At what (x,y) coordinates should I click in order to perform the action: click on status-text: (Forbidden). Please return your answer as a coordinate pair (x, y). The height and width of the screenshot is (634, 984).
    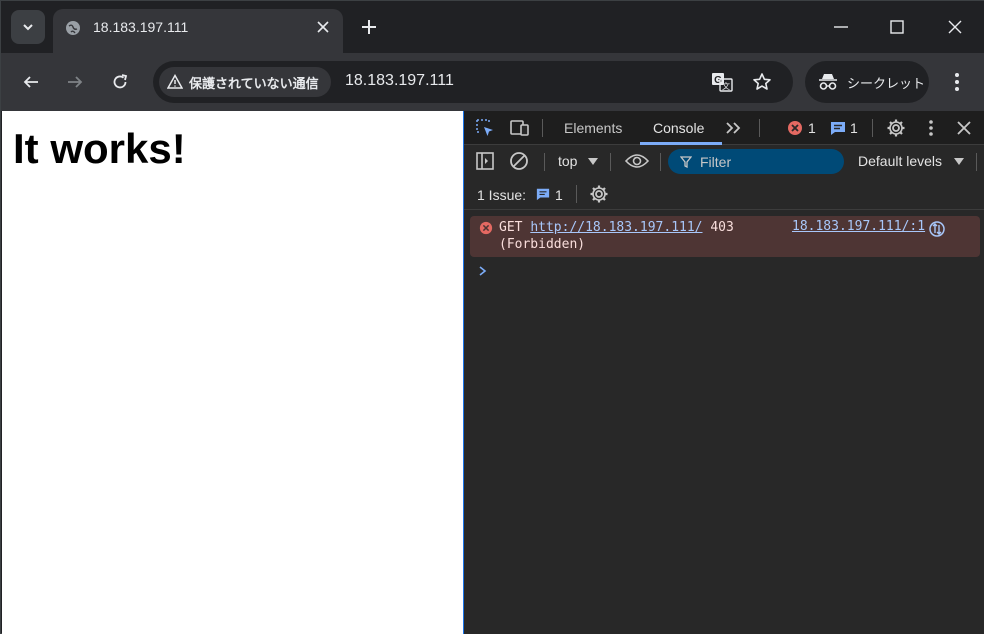
    Looking at the image, I should click on (542, 244).